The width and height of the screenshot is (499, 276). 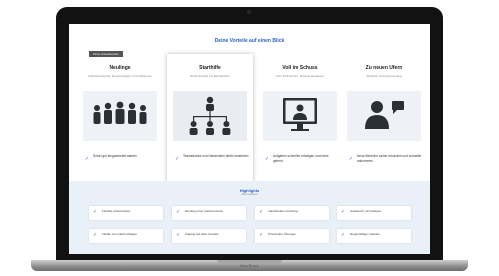 I want to click on column-subtitle: Vom Profi lernen, Routine ausbauen, so click(x=300, y=76).